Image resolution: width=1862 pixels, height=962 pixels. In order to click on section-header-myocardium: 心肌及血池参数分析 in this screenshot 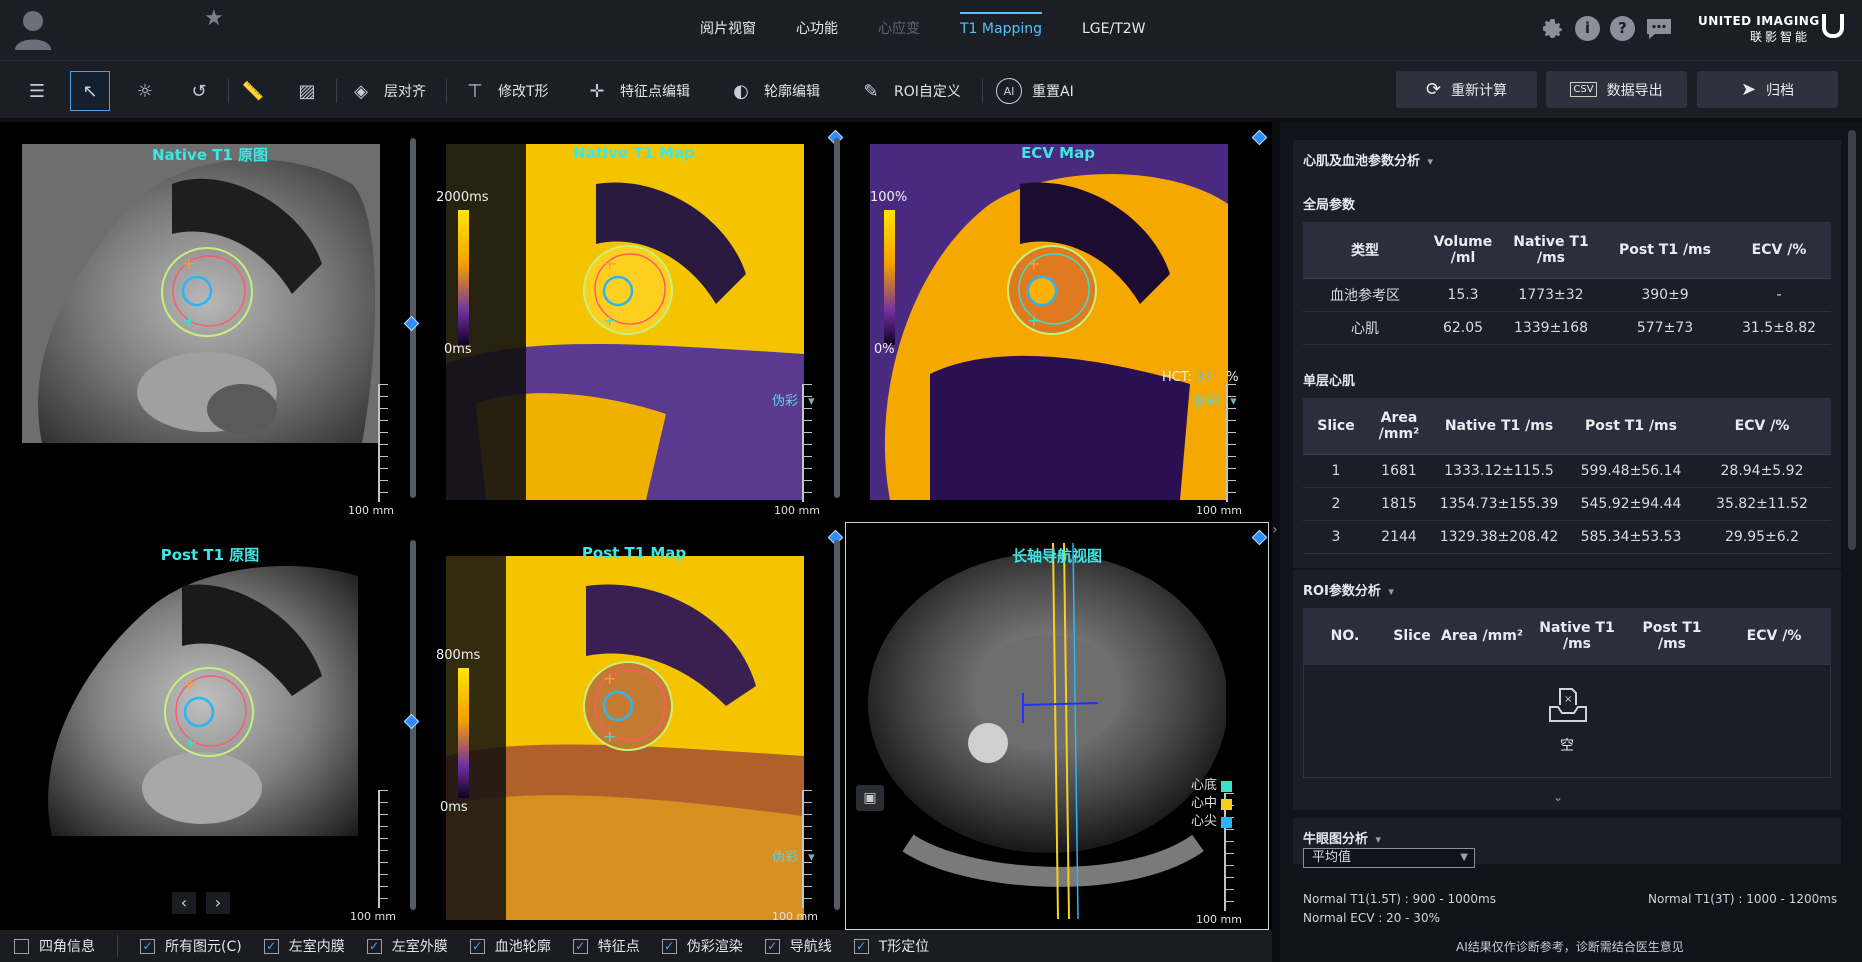, I will do `click(1368, 159)`.